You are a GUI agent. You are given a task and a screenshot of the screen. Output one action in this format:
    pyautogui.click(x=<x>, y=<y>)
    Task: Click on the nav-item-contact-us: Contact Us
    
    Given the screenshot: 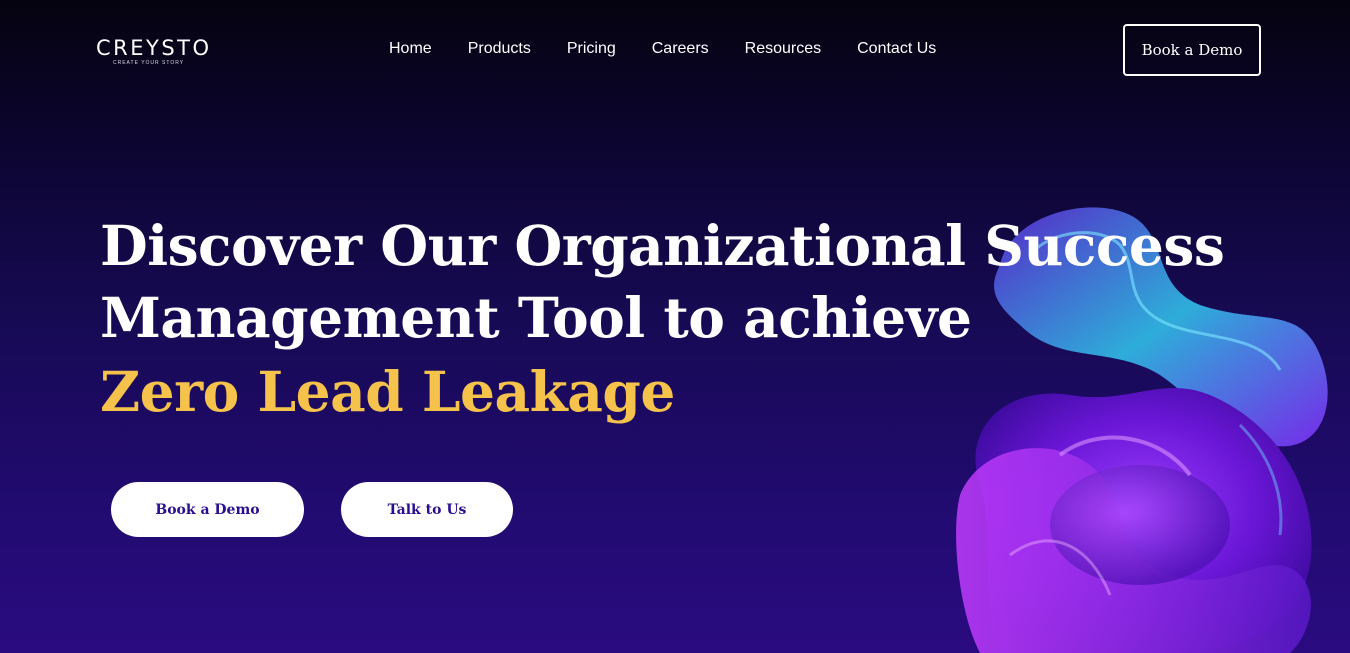 What is the action you would take?
    pyautogui.click(x=896, y=49)
    